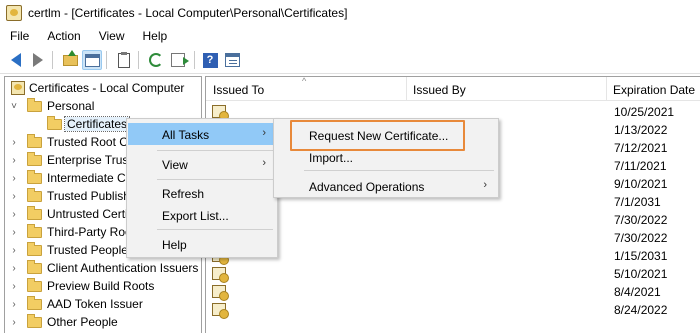 The width and height of the screenshot is (700, 333). I want to click on expiration-date-cell: 1/15/2031, so click(641, 256).